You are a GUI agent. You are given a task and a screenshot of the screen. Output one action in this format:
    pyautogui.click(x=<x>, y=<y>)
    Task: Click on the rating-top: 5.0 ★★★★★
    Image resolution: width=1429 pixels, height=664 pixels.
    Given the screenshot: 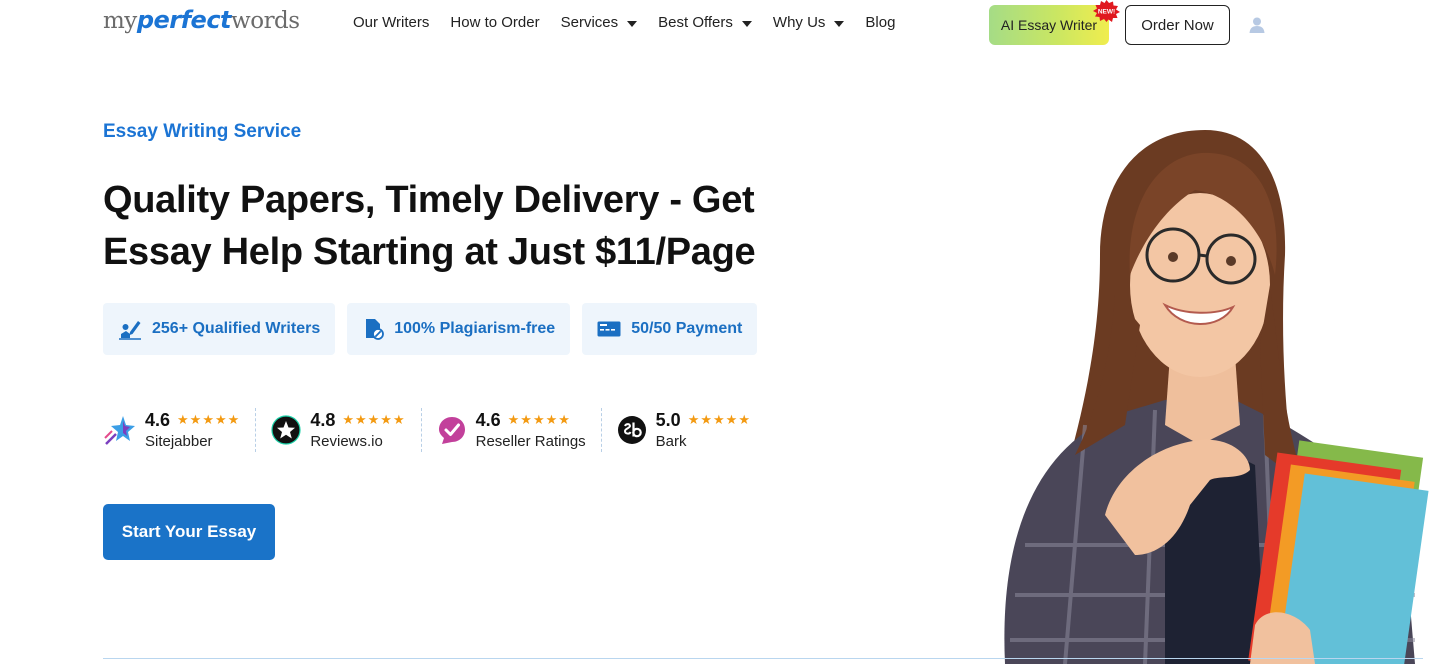 What is the action you would take?
    pyautogui.click(x=703, y=420)
    